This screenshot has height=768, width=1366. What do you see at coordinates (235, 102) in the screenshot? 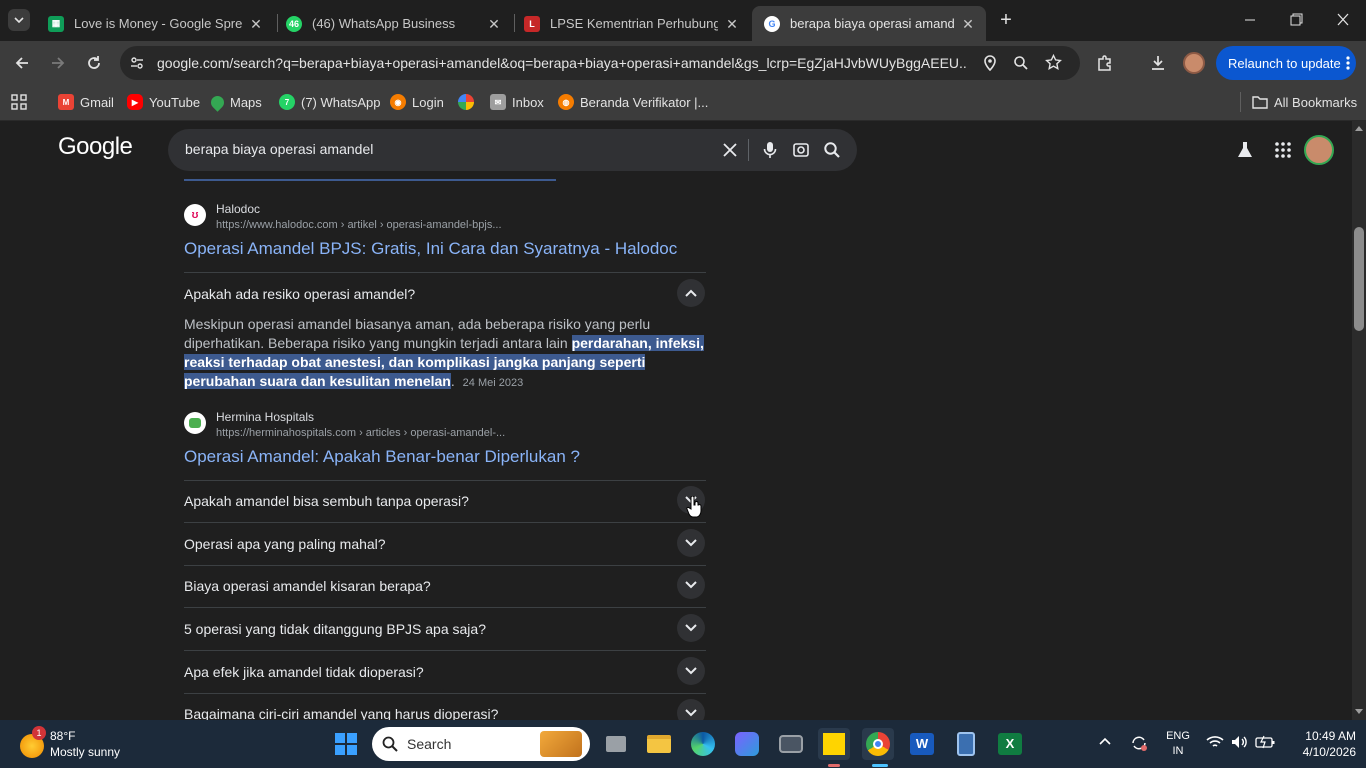
I see `bookmark-maps: Maps` at bounding box center [235, 102].